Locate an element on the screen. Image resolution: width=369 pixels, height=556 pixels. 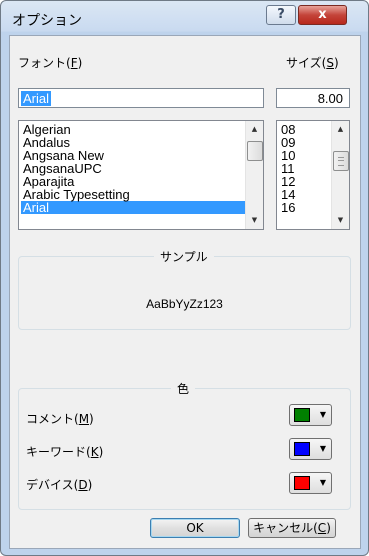
sample-group-title: サンプル is located at coordinates (184, 256).